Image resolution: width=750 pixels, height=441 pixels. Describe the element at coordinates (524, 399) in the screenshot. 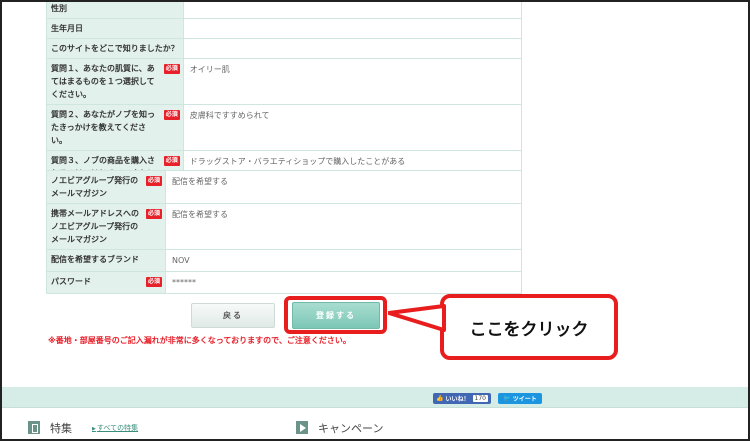

I see `tweet-label: ツイート` at that location.